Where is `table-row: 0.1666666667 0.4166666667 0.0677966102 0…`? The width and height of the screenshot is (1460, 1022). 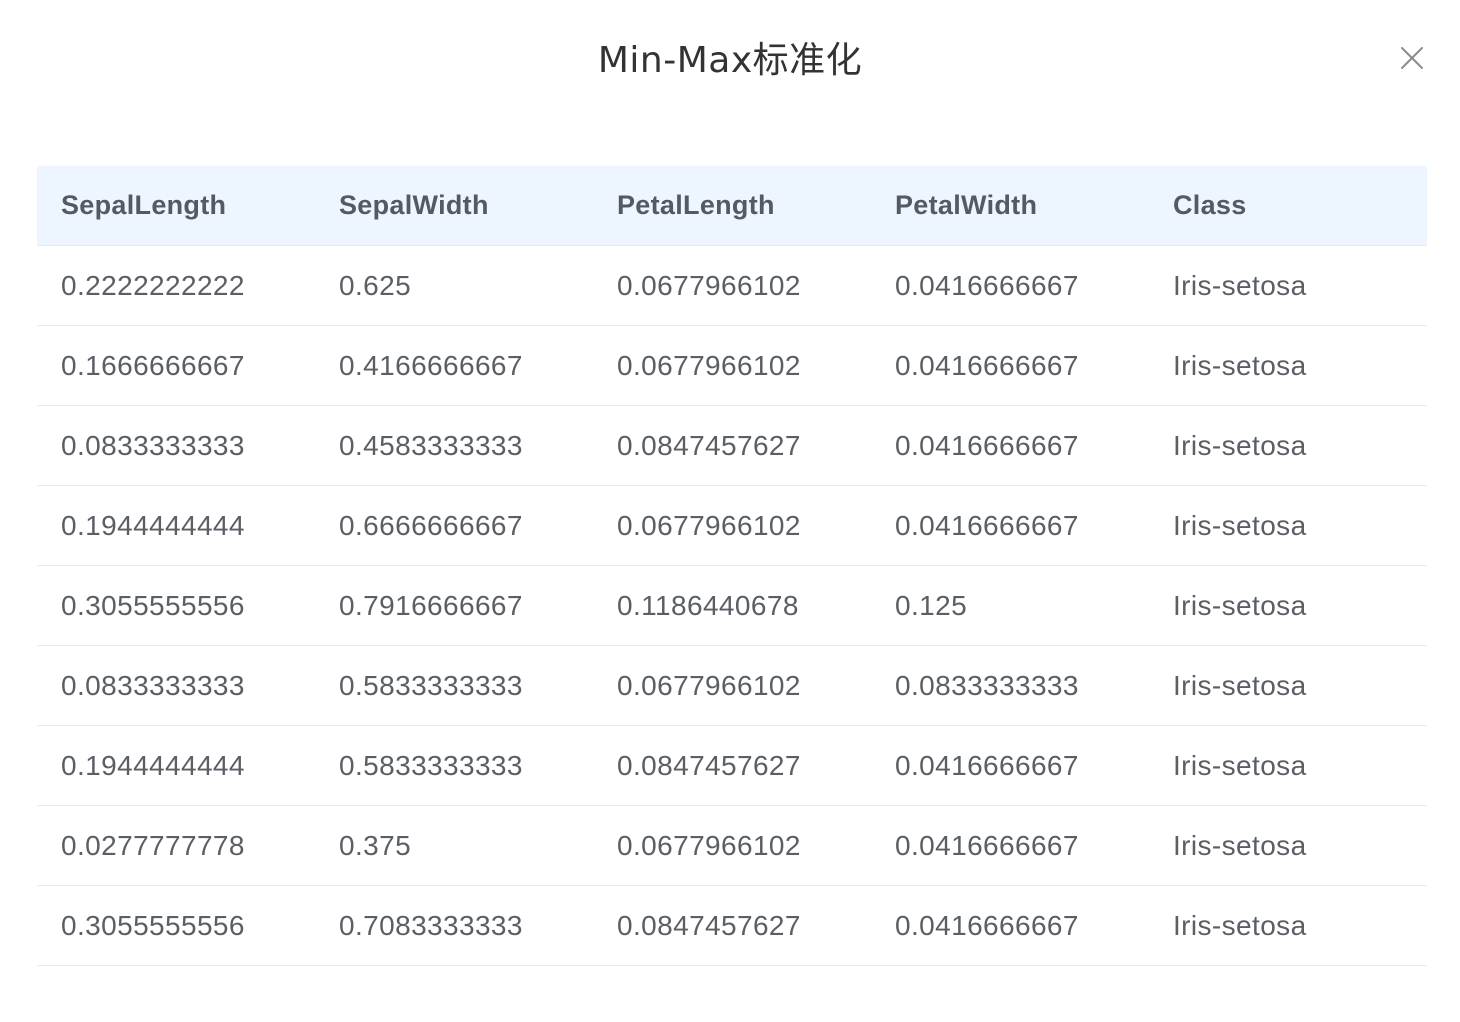 table-row: 0.1666666667 0.4166666667 0.0677966102 0… is located at coordinates (732, 365).